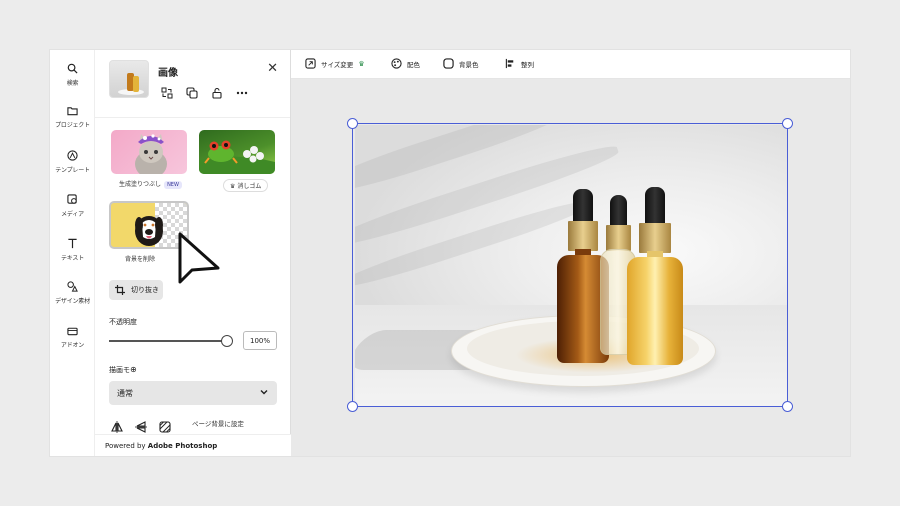 The width and height of the screenshot is (900, 506). What do you see at coordinates (787, 406) in the screenshot?
I see `resize-handle-bottom-right` at bounding box center [787, 406].